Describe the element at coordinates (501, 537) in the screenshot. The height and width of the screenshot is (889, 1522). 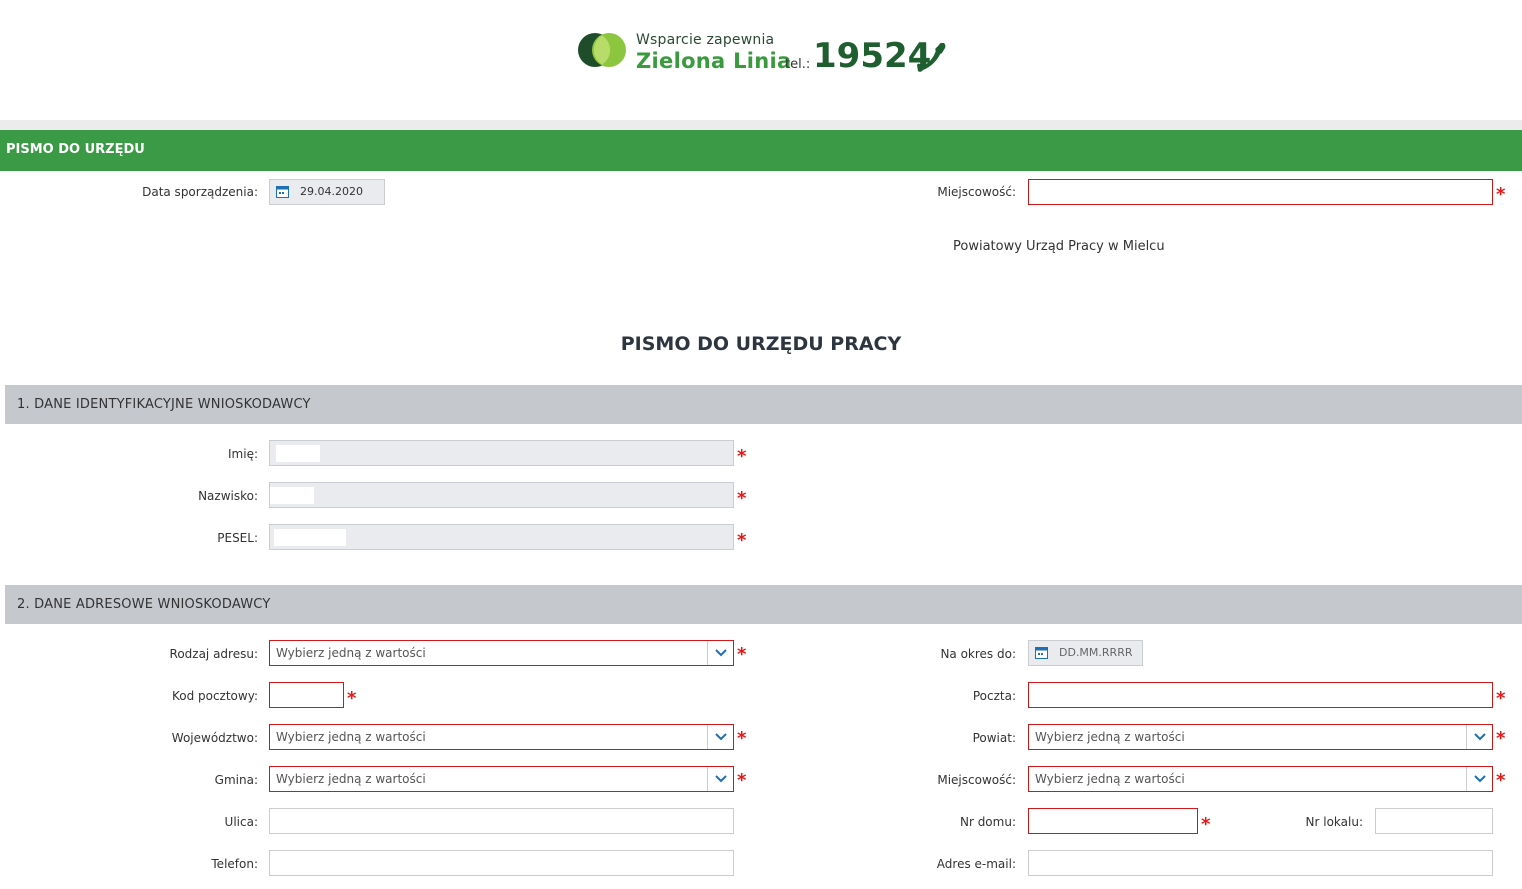
I see `pesel-field` at that location.